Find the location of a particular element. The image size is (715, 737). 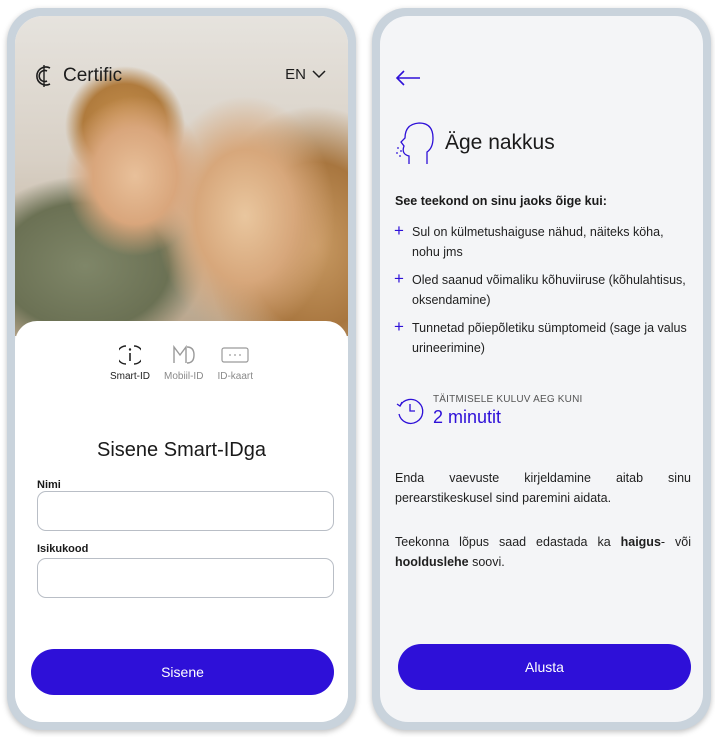

note-text: soovi. is located at coordinates (486, 562).